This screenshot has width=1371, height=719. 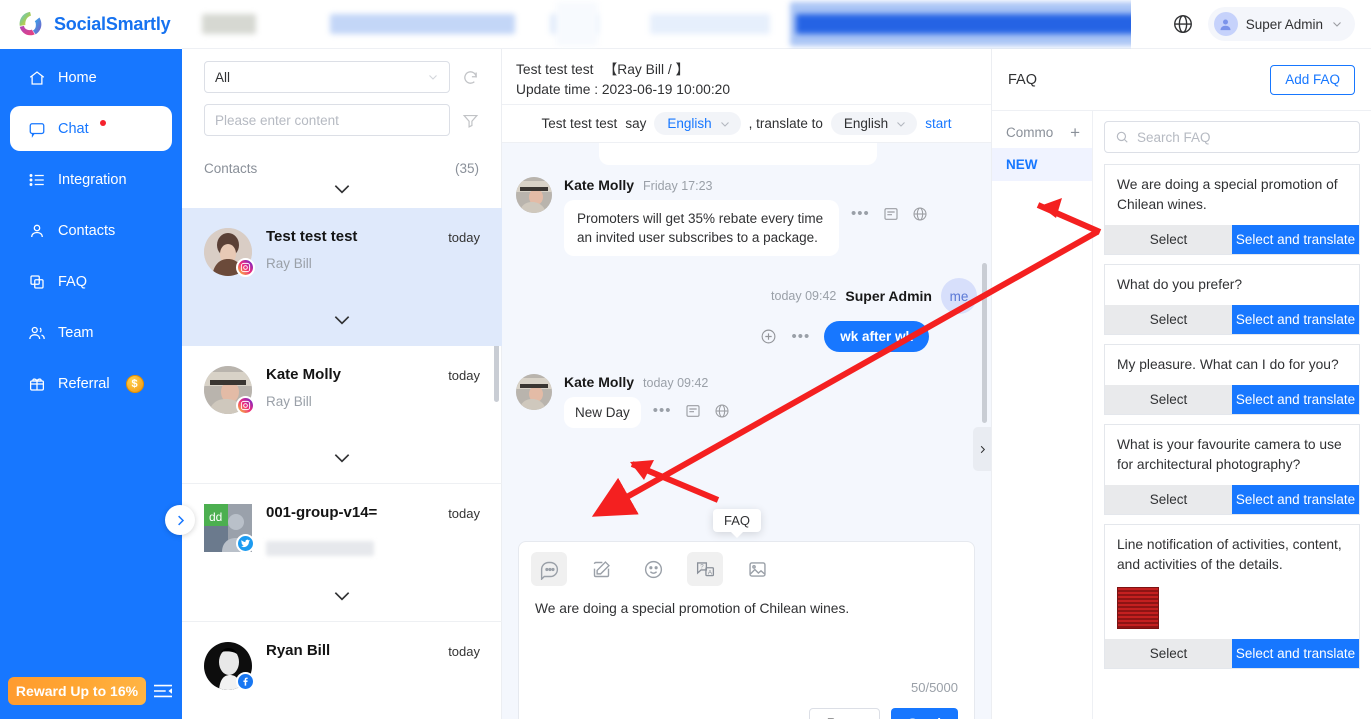 What do you see at coordinates (304, 374) in the screenshot?
I see `contact-name: Kate Molly` at bounding box center [304, 374].